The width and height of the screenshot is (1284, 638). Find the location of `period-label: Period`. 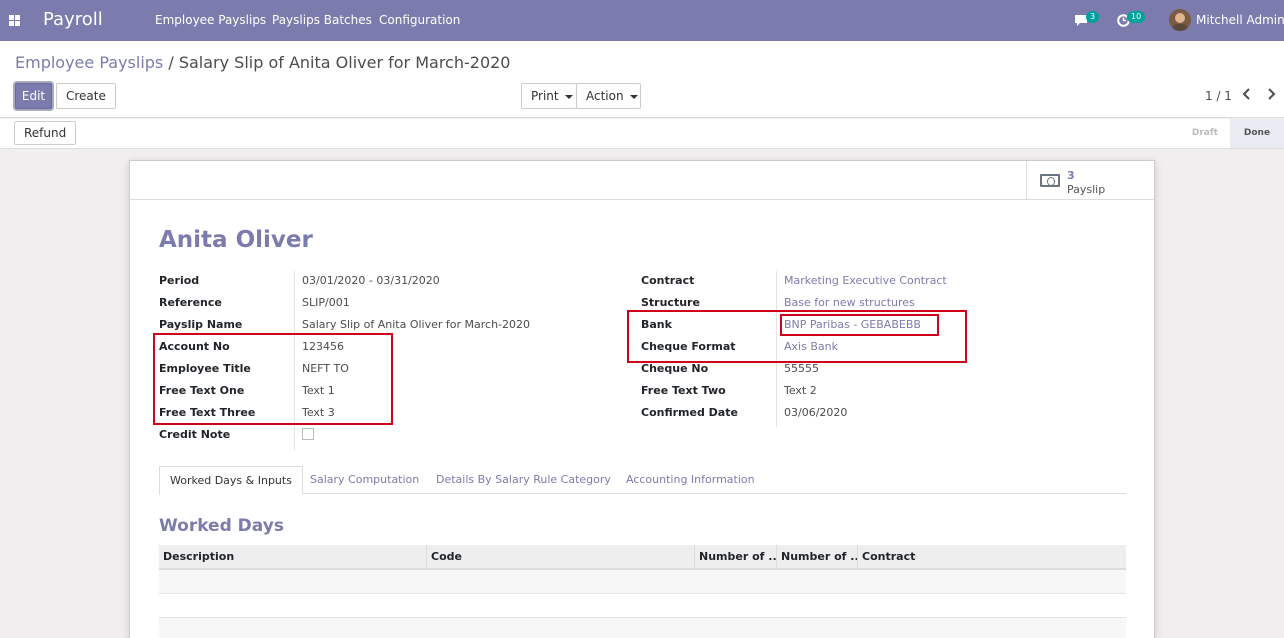

period-label: Period is located at coordinates (179, 280).